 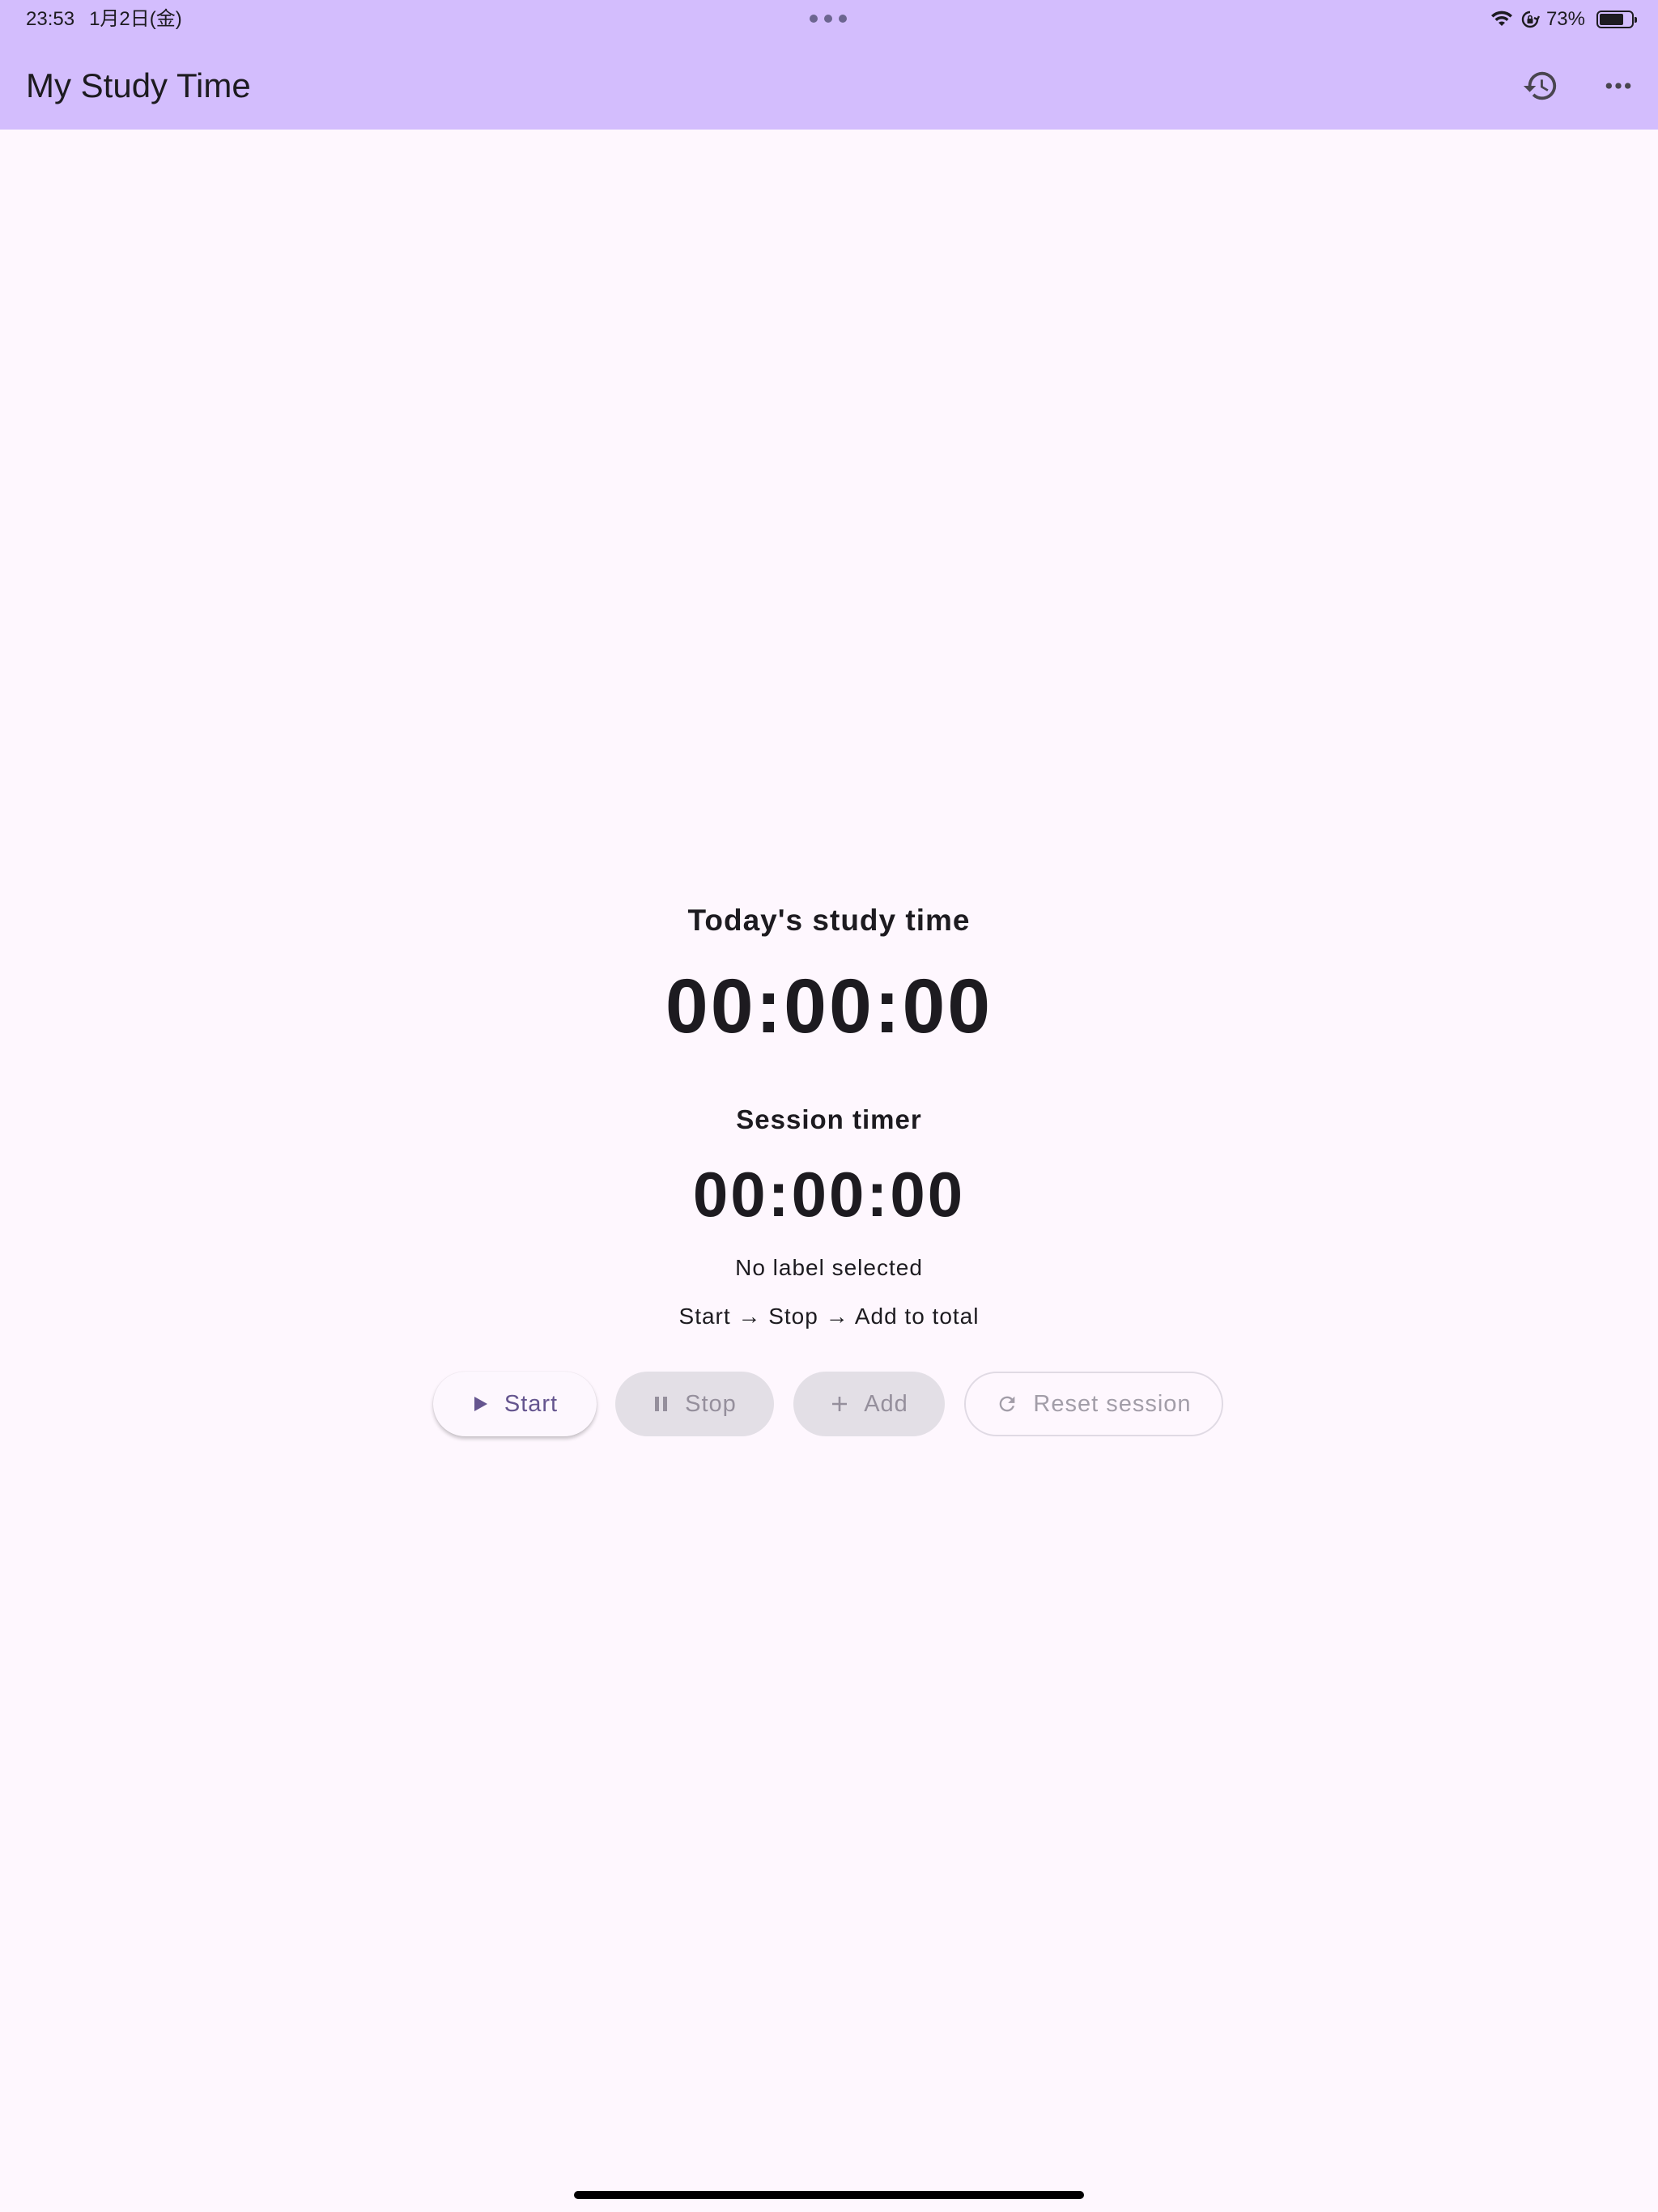 What do you see at coordinates (135, 19) in the screenshot?
I see `status-date: 1月2日(金)` at bounding box center [135, 19].